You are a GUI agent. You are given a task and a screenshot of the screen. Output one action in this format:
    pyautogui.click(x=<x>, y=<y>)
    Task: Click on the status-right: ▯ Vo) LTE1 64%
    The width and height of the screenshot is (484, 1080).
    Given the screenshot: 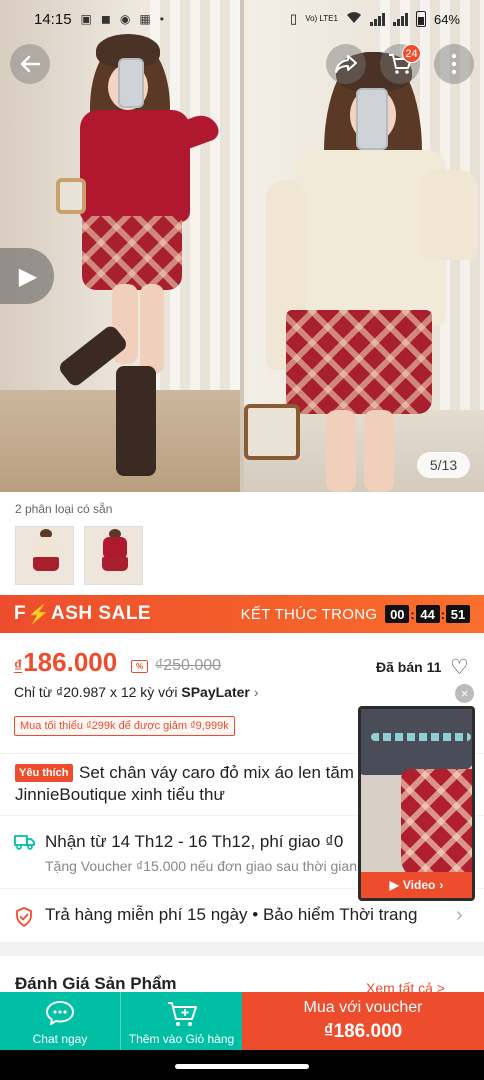 What is the action you would take?
    pyautogui.click(x=375, y=19)
    